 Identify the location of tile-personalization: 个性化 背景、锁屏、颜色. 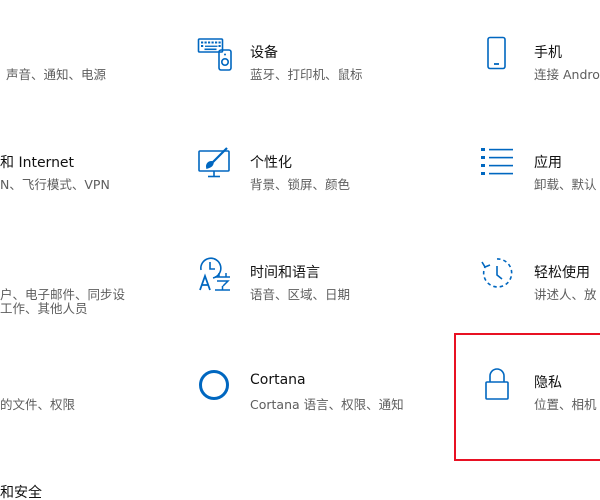
(317, 196).